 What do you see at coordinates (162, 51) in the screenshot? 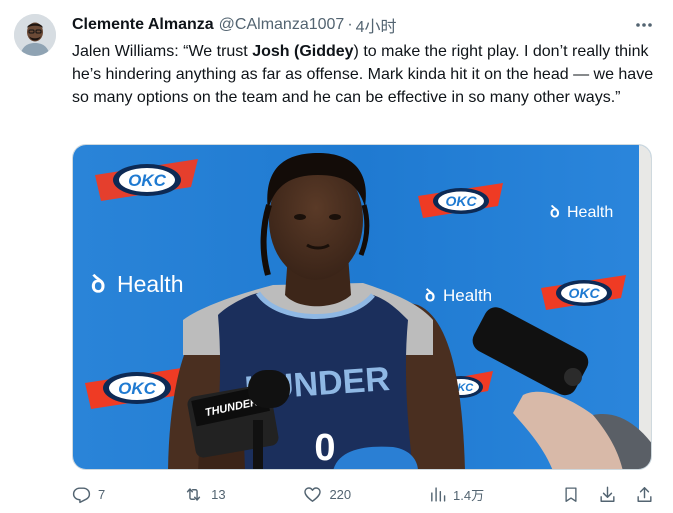
I see `tweet-text-part-1: Jalen Williams: “We trust` at bounding box center [162, 51].